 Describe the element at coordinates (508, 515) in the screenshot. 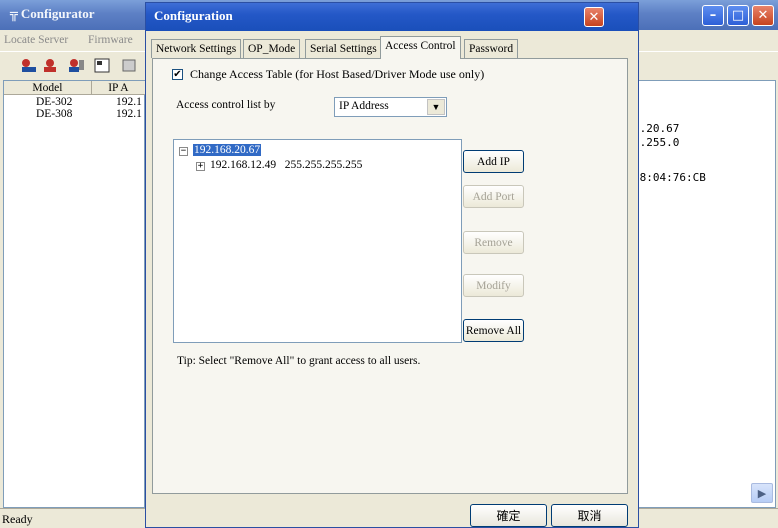

I see `ok-button: 確定` at that location.